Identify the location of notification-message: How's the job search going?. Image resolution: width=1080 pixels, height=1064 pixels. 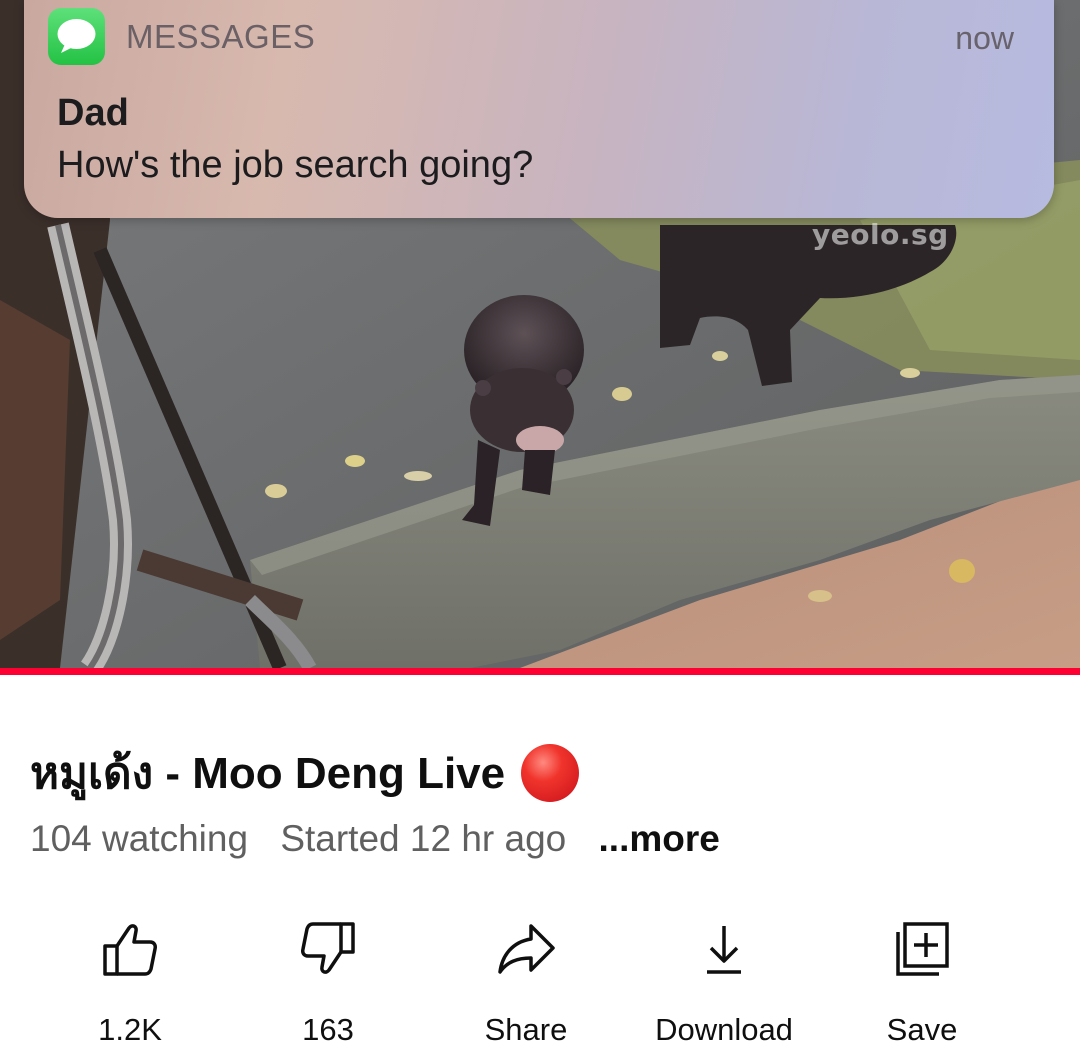
(295, 165).